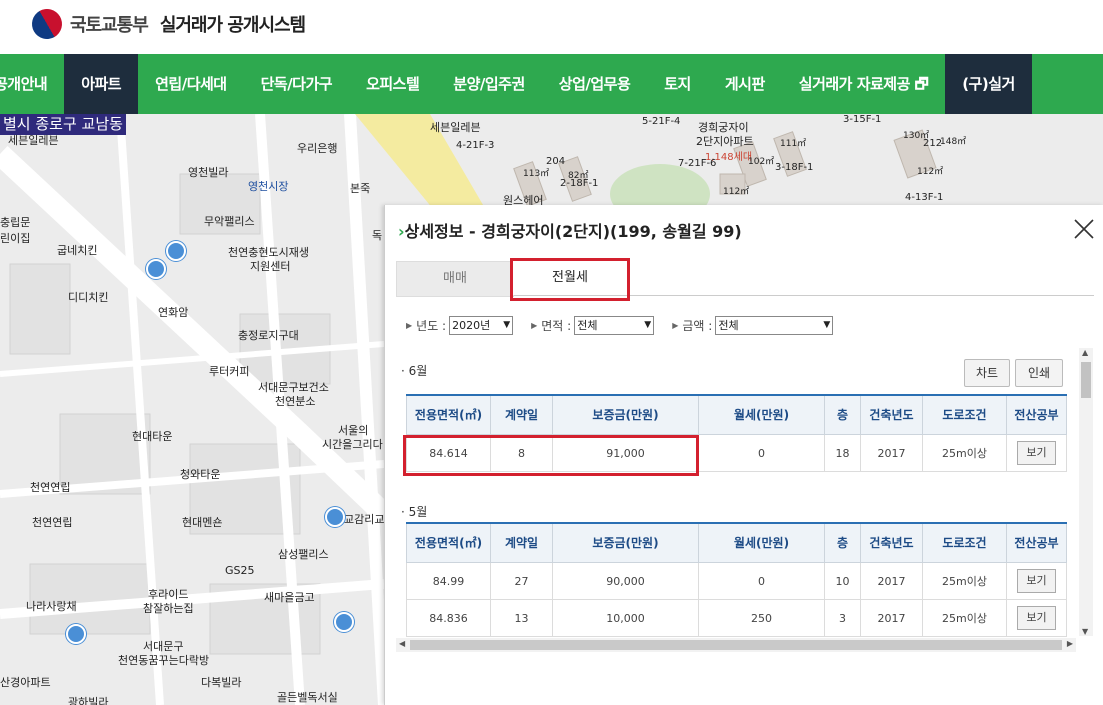 This screenshot has width=1103, height=705. Describe the element at coordinates (455, 279) in the screenshot. I see `tab-sale: 매매` at that location.